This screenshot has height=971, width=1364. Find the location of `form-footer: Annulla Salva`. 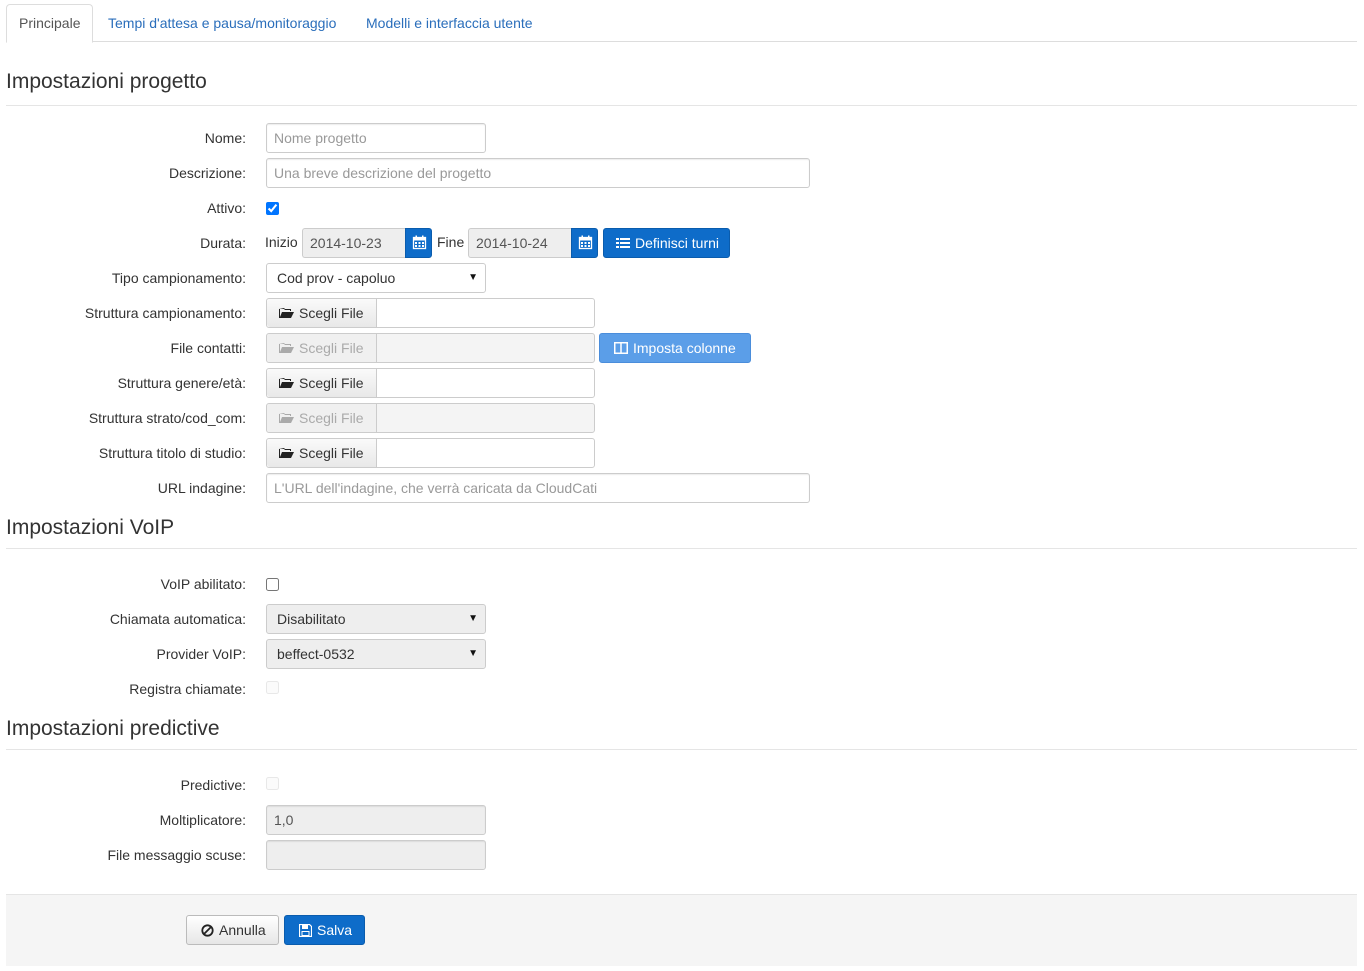

form-footer: Annulla Salva is located at coordinates (681, 930).